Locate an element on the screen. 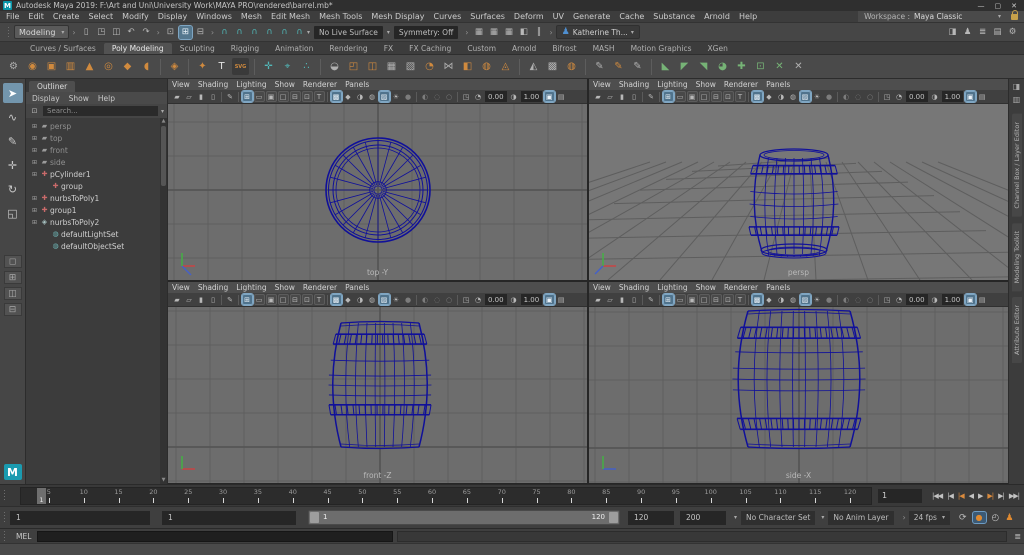 The height and width of the screenshot is (555, 1024). retopologize-icon: ◬ is located at coordinates (505, 66).